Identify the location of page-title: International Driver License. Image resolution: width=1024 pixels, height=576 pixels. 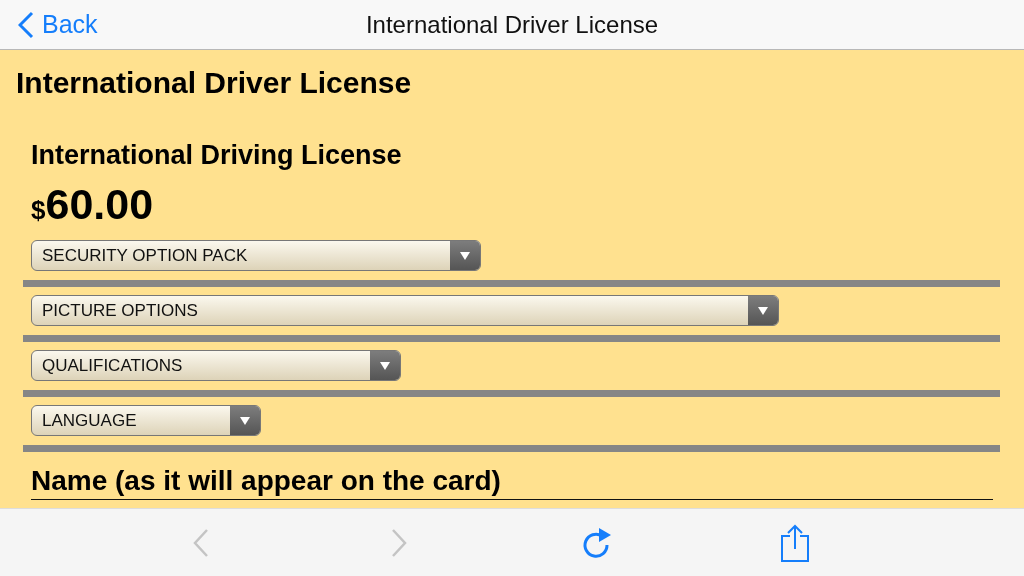
(512, 24).